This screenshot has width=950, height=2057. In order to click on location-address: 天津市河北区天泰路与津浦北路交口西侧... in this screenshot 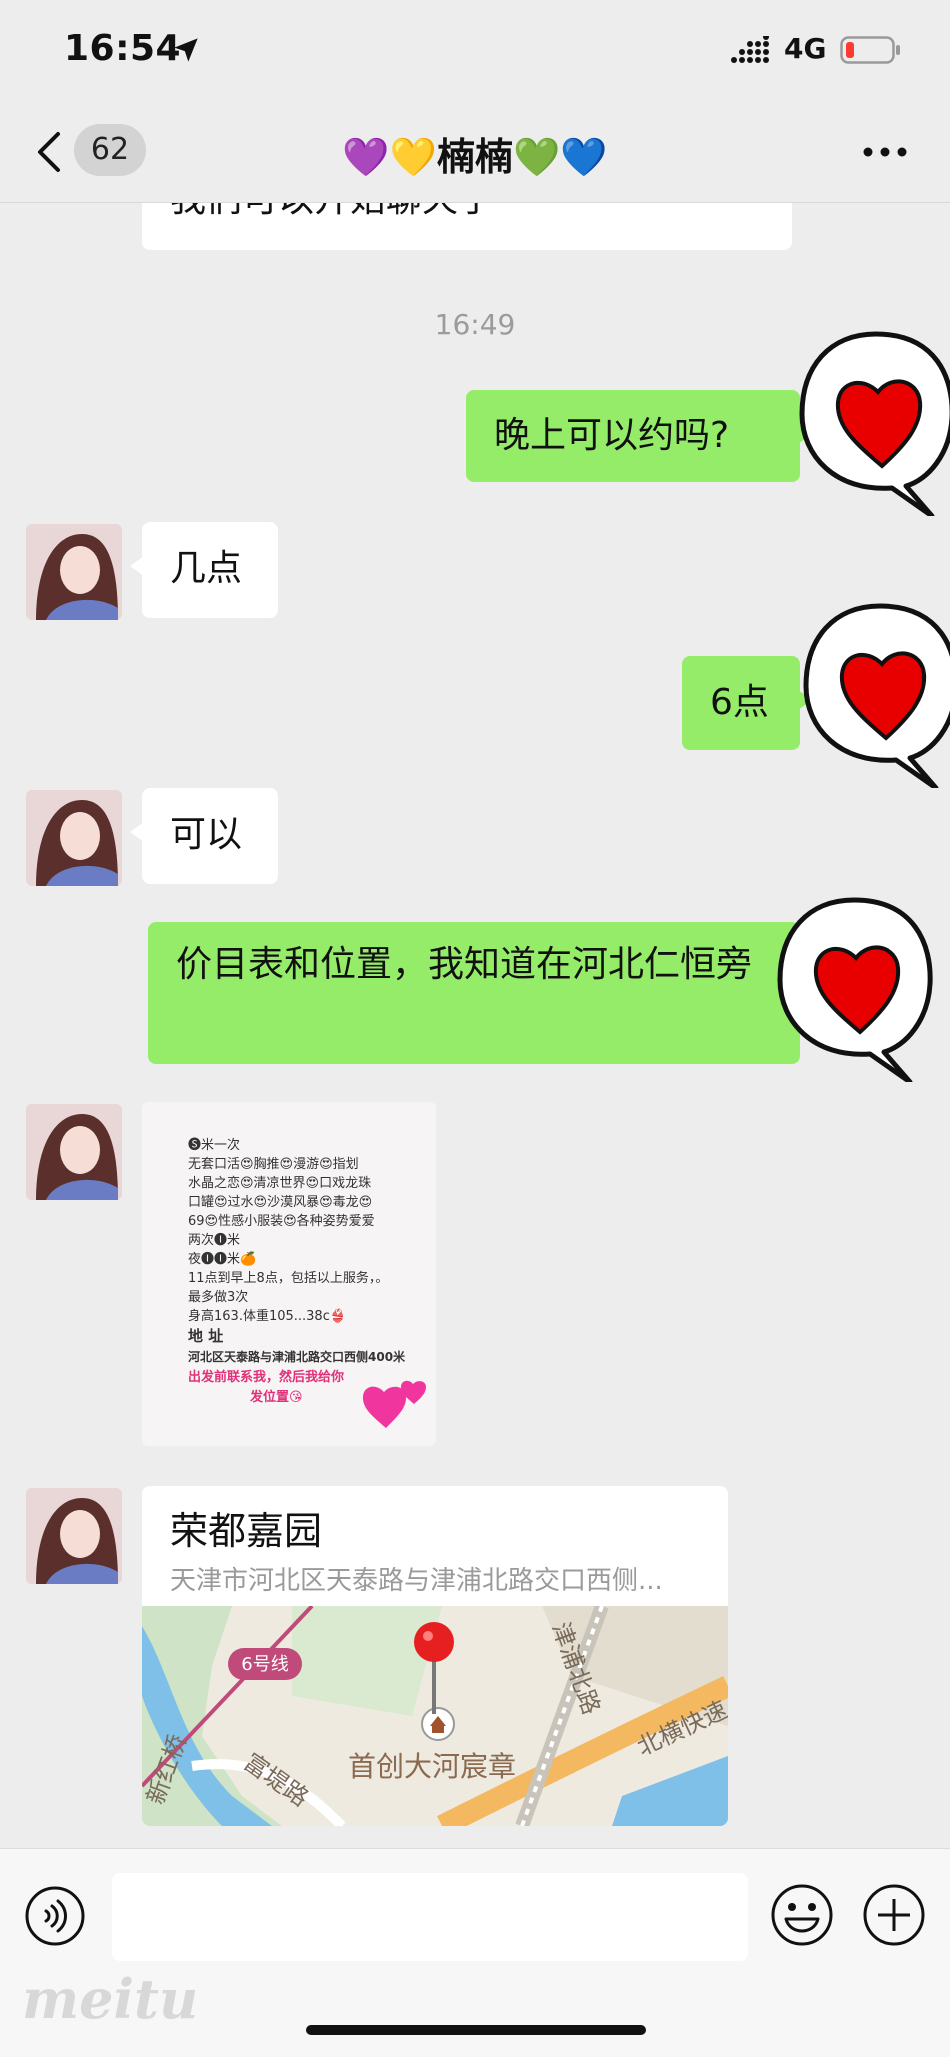, I will do `click(416, 1581)`.